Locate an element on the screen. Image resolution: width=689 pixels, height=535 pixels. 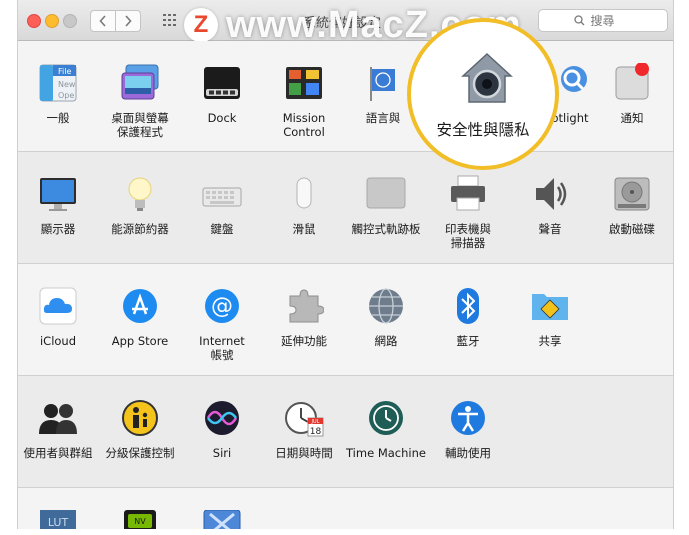
pref-desktop-screensaver-label: 桌面與螢幕 保護程式 is located at coordinates (140, 125).